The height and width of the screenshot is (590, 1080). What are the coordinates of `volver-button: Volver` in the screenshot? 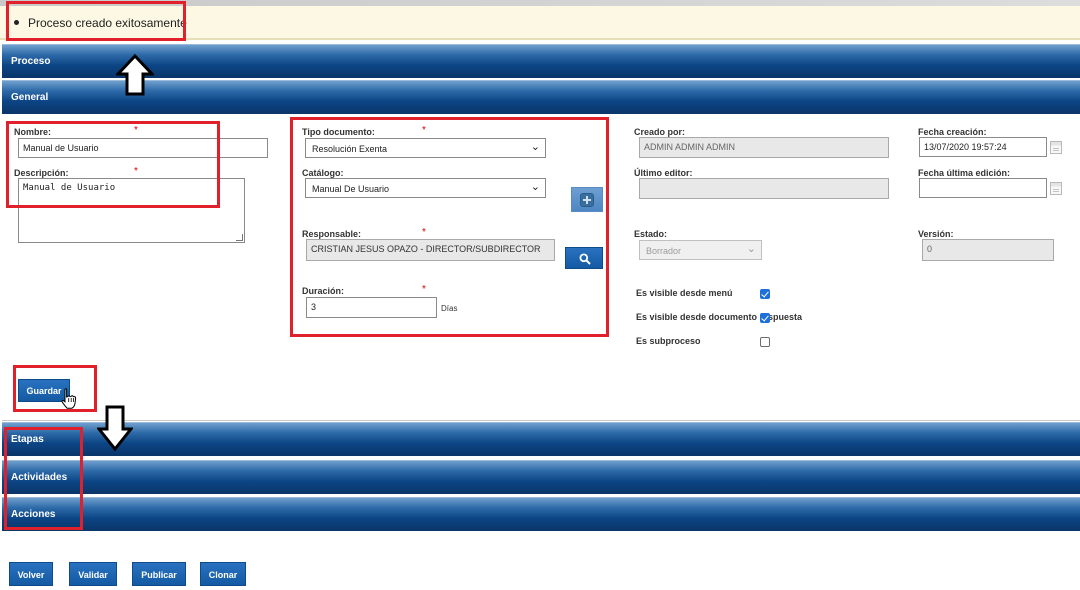 It's located at (31, 574).